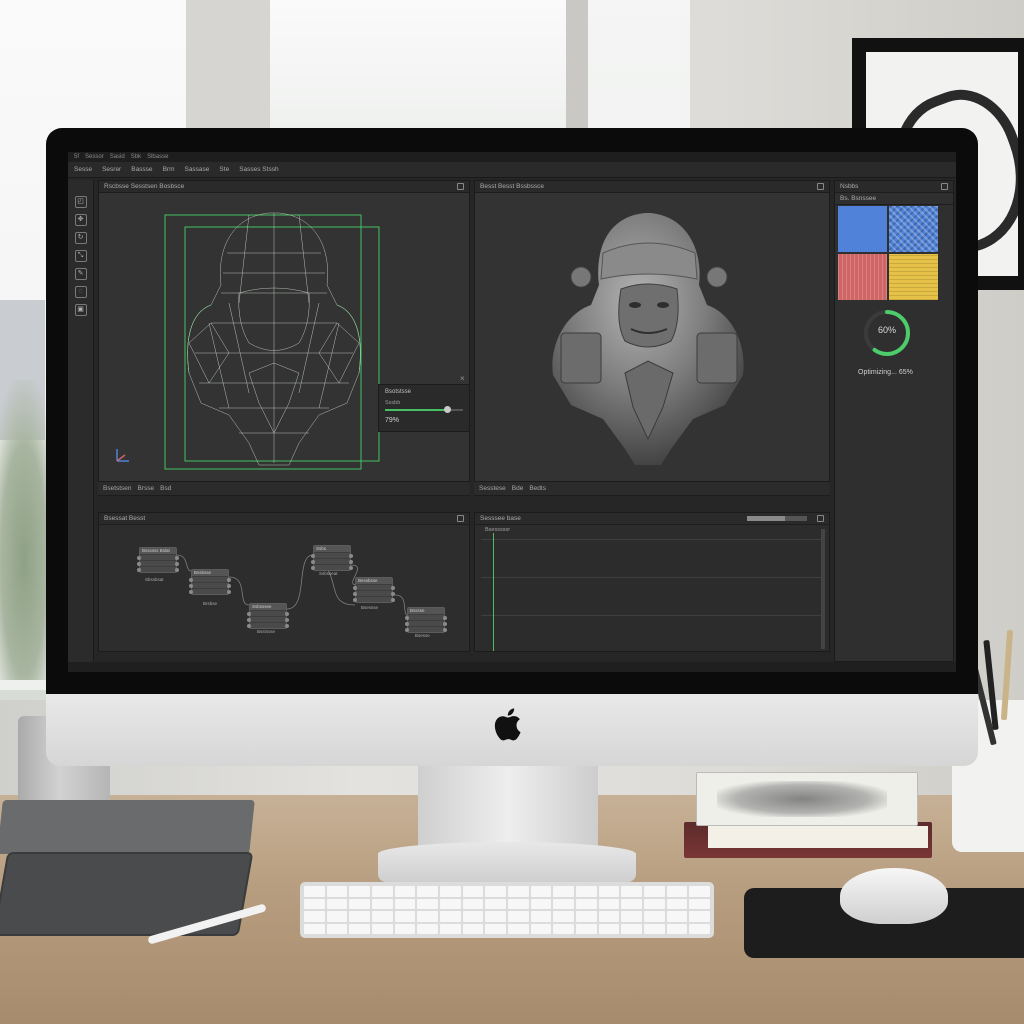  I want to click on mask-icon: ▣, so click(80, 310).